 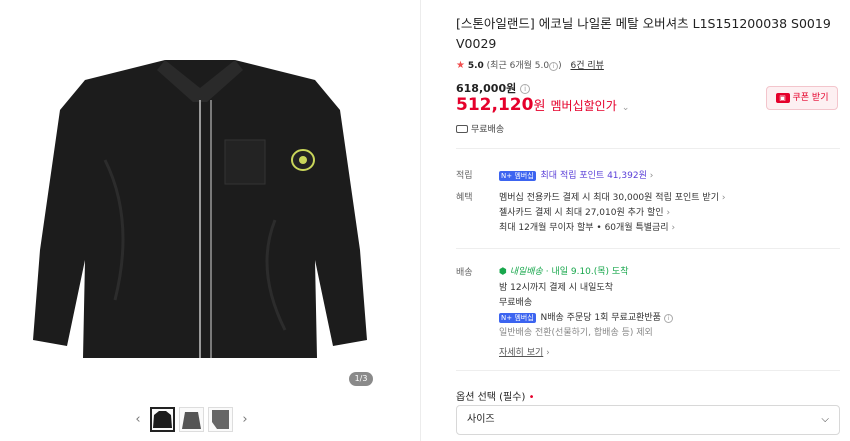 What do you see at coordinates (491, 397) in the screenshot?
I see `option-label-text: 옵션 선택 (필수)` at bounding box center [491, 397].